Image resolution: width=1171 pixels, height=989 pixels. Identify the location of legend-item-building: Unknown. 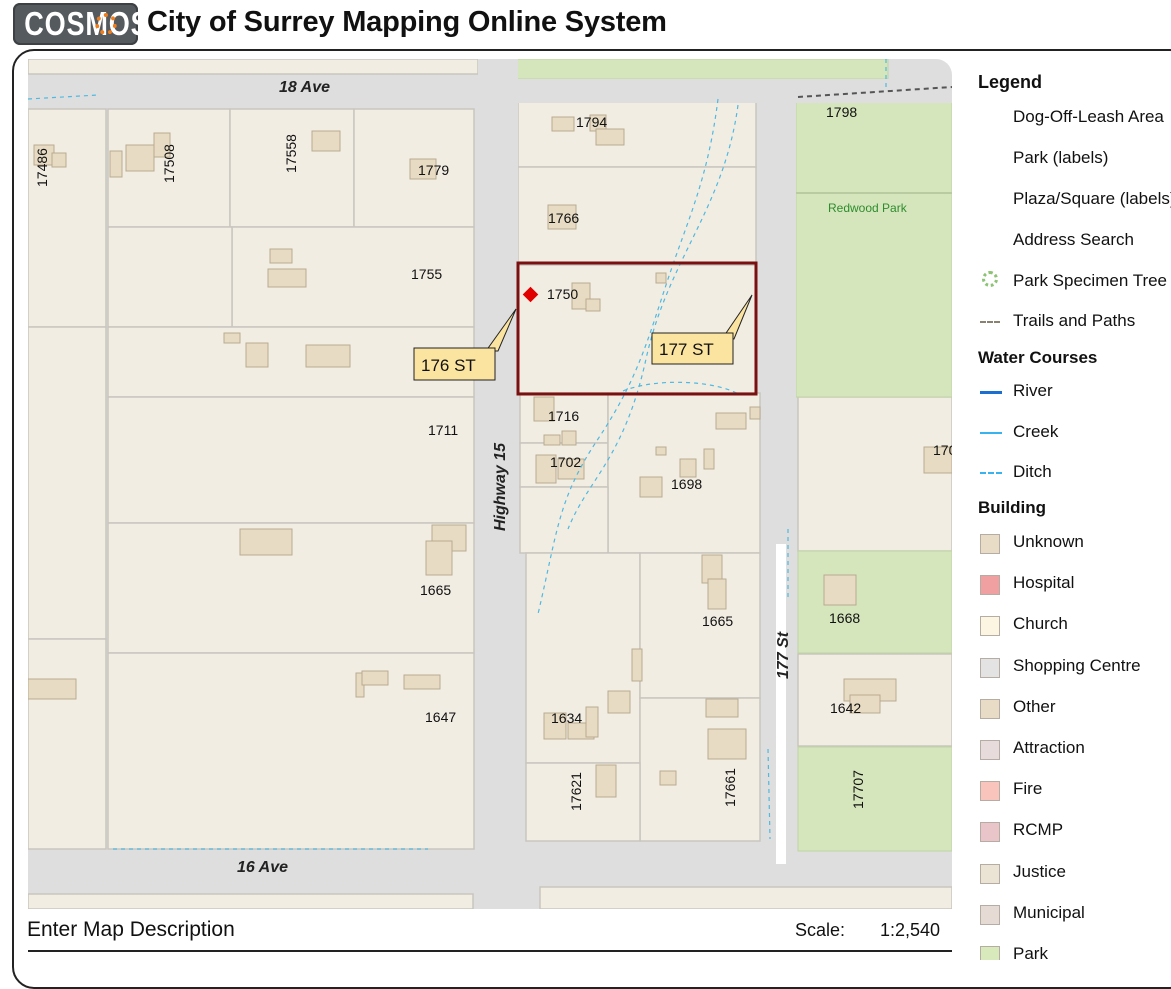
(1074, 542).